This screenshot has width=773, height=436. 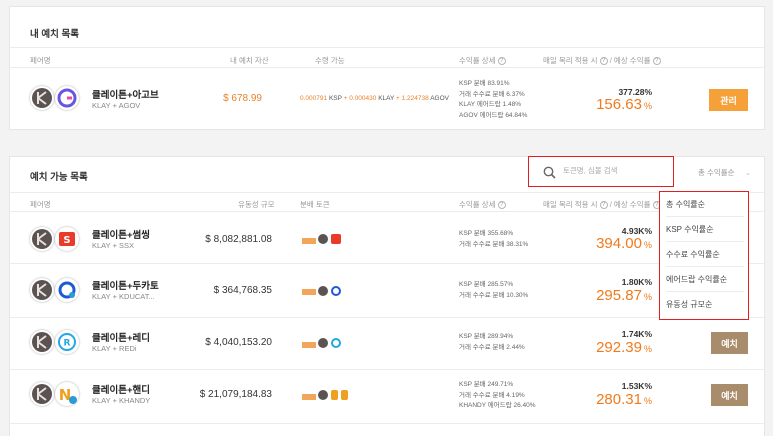 I want to click on expected-yield: 292.39%, so click(x=624, y=347).